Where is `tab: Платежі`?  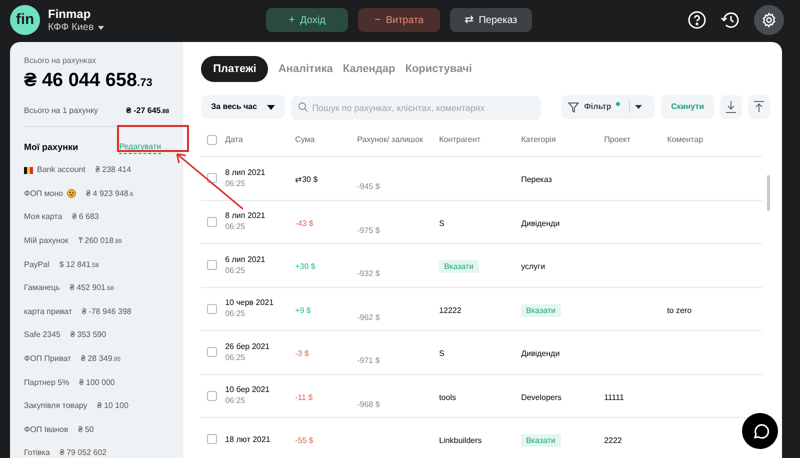
tab: Платежі is located at coordinates (234, 69).